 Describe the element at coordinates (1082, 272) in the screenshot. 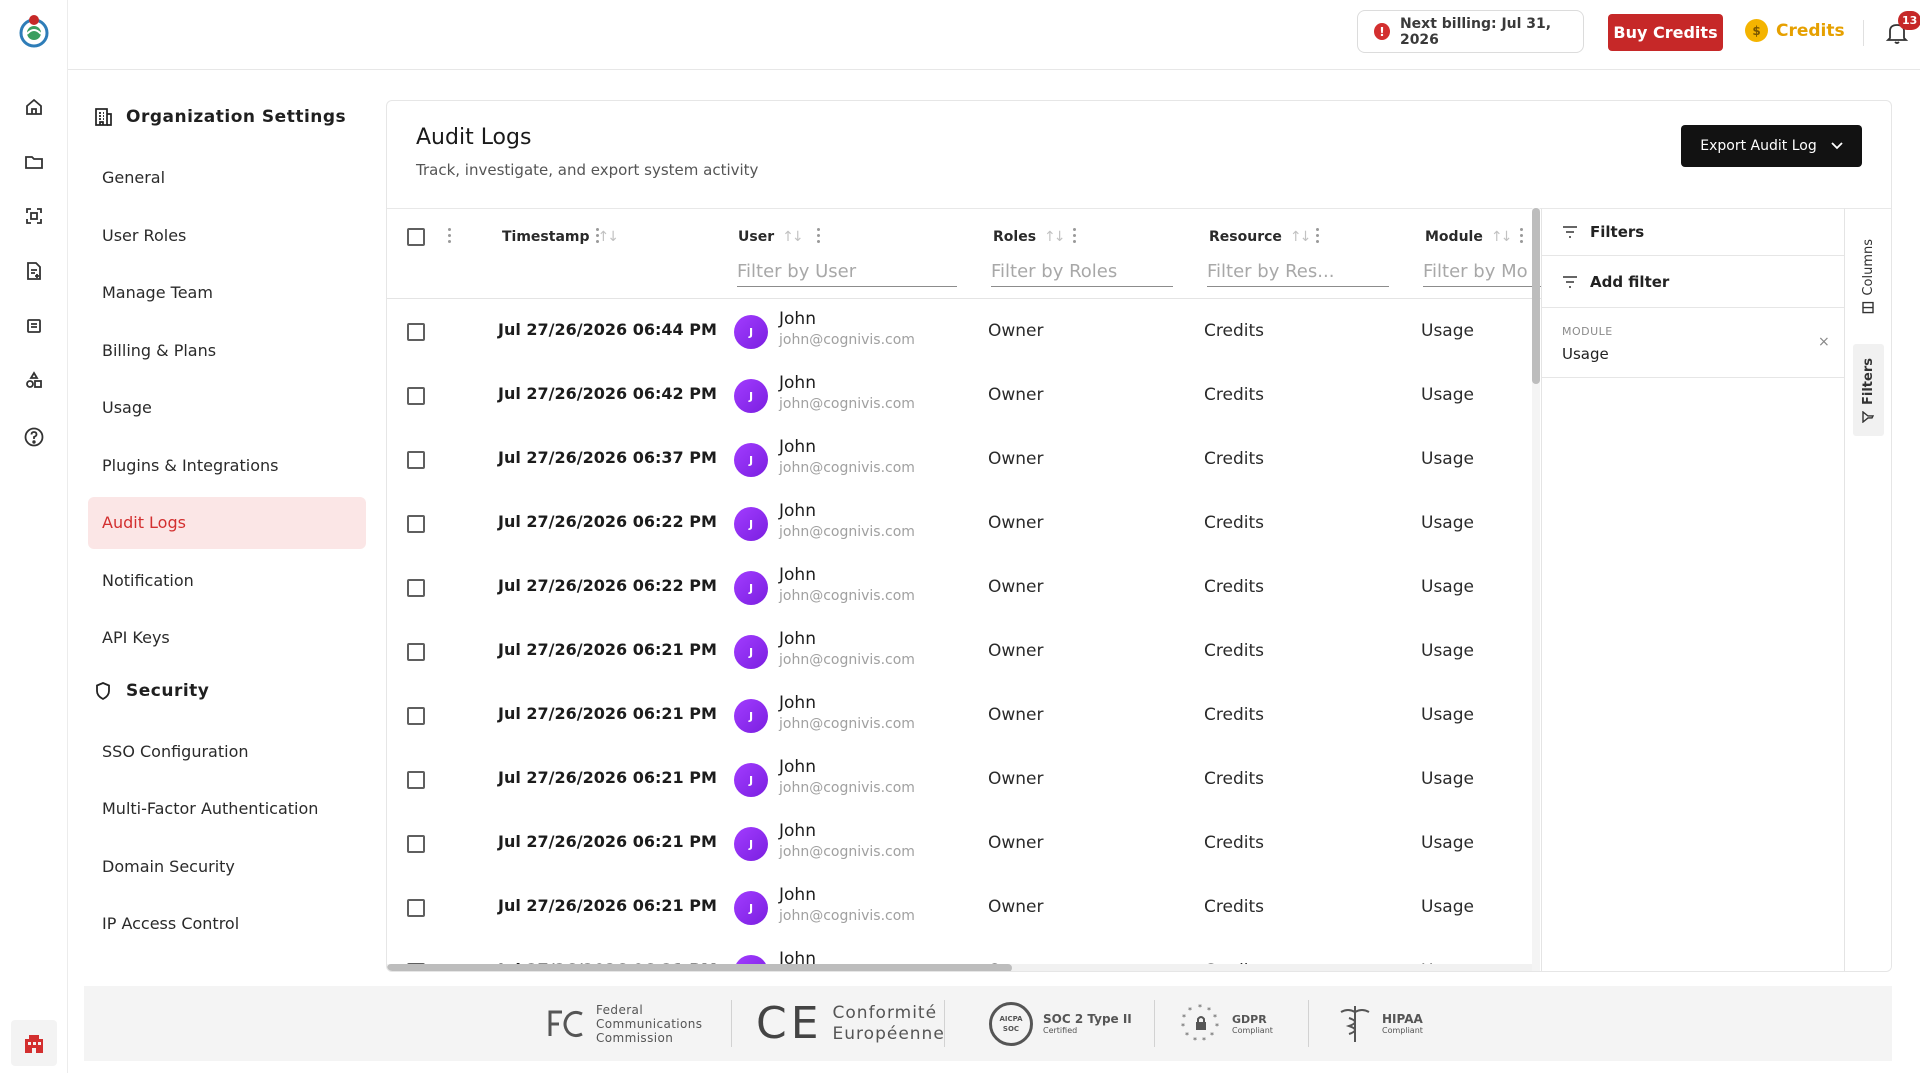

I see `roles-filter-input` at that location.